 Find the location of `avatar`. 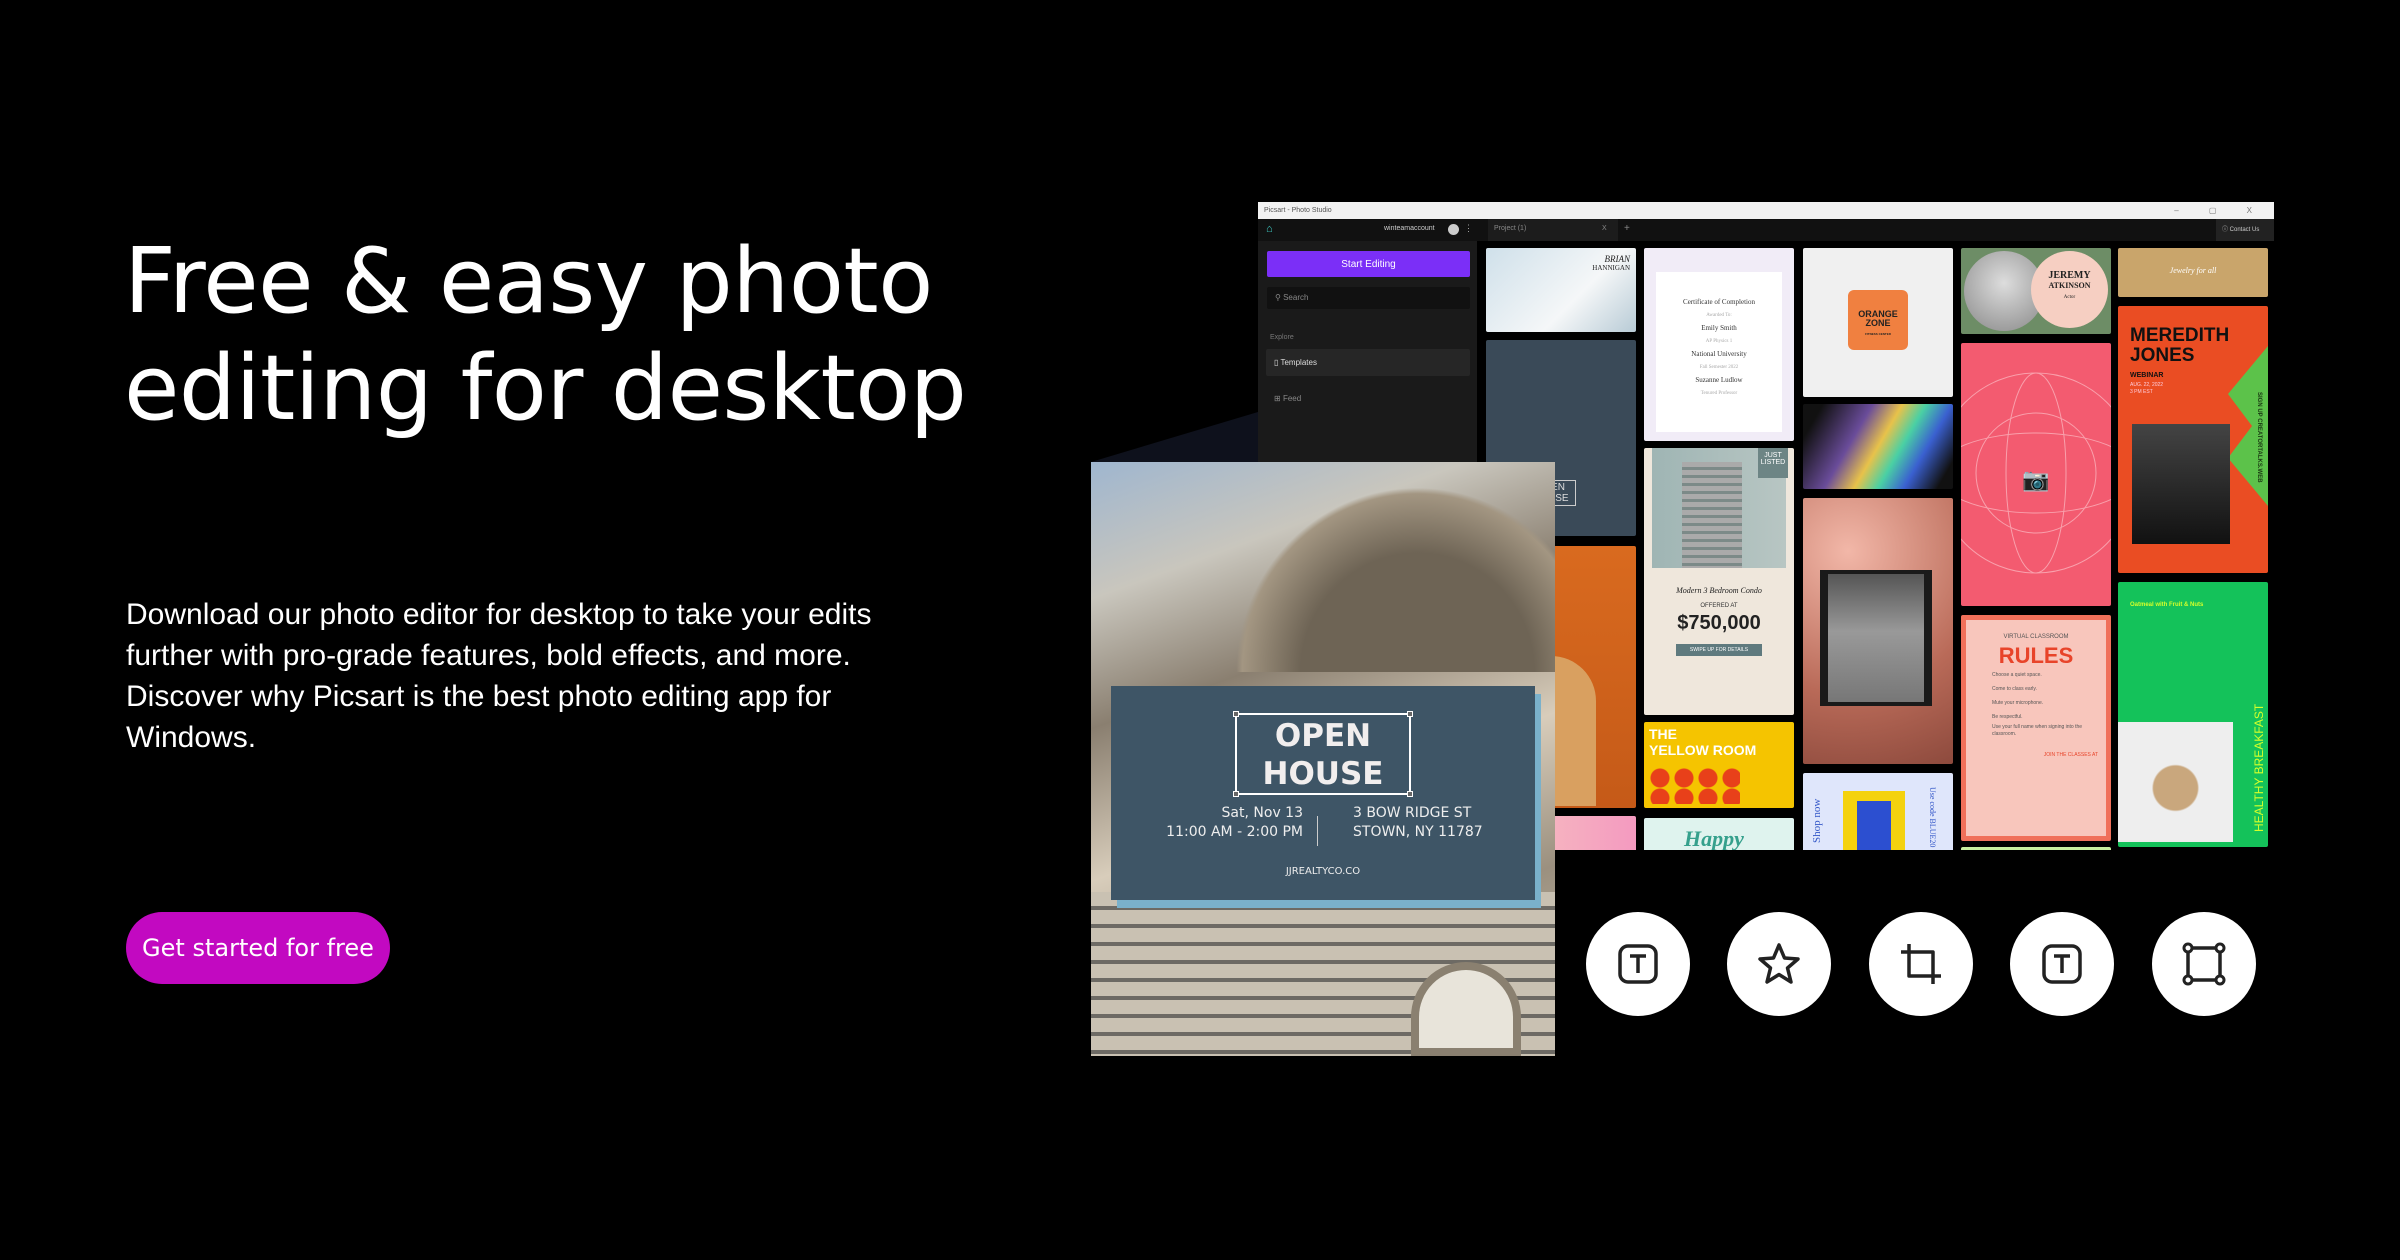

avatar is located at coordinates (1453, 229).